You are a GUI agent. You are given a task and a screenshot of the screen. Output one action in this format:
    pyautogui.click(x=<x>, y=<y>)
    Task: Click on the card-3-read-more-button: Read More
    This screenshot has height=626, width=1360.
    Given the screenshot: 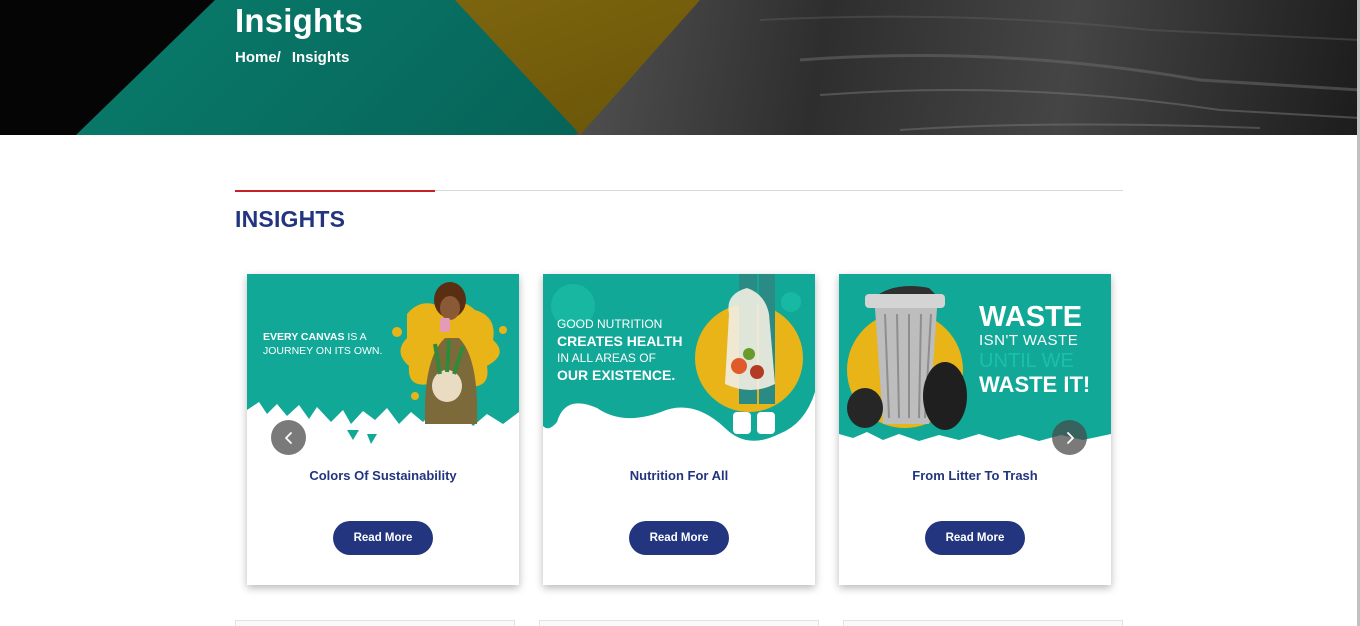 What is the action you would take?
    pyautogui.click(x=975, y=538)
    